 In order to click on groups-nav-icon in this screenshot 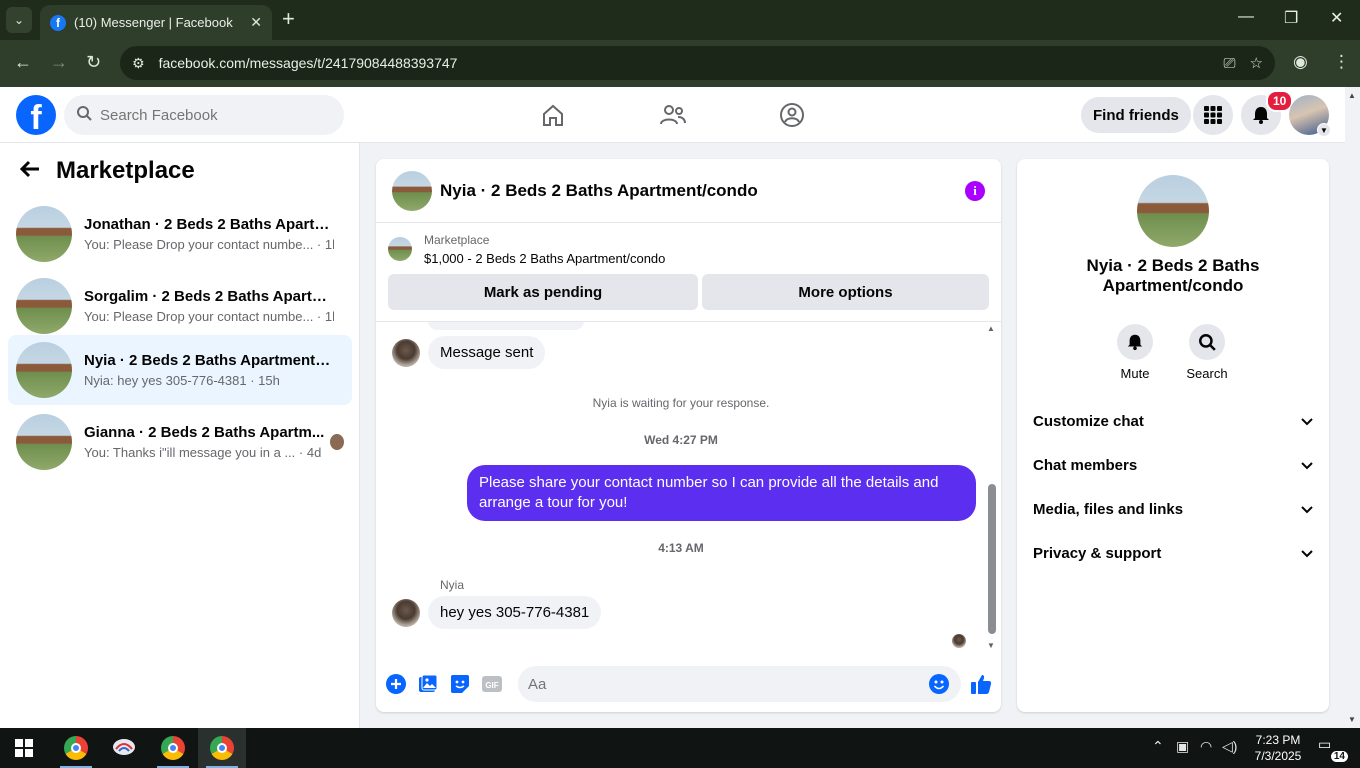, I will do `click(792, 115)`.